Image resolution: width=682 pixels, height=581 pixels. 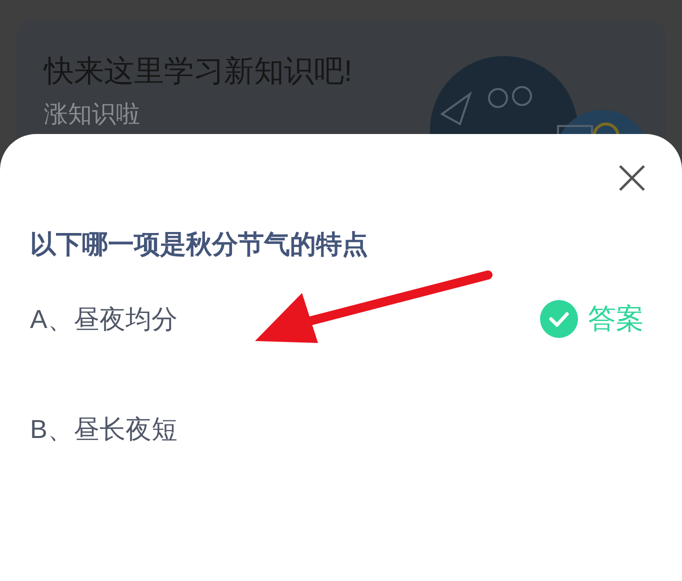 I want to click on check-icon, so click(x=559, y=319).